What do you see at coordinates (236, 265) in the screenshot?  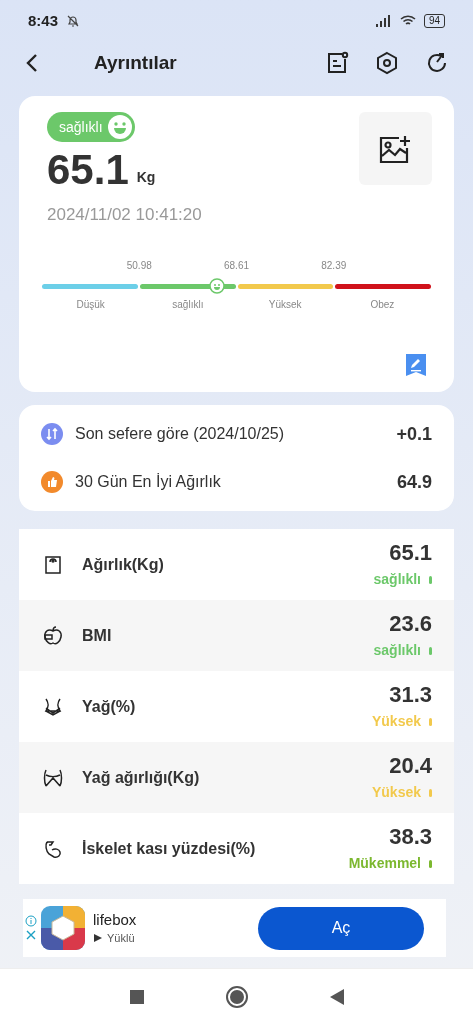 I see `threshold-label: 68.61` at bounding box center [236, 265].